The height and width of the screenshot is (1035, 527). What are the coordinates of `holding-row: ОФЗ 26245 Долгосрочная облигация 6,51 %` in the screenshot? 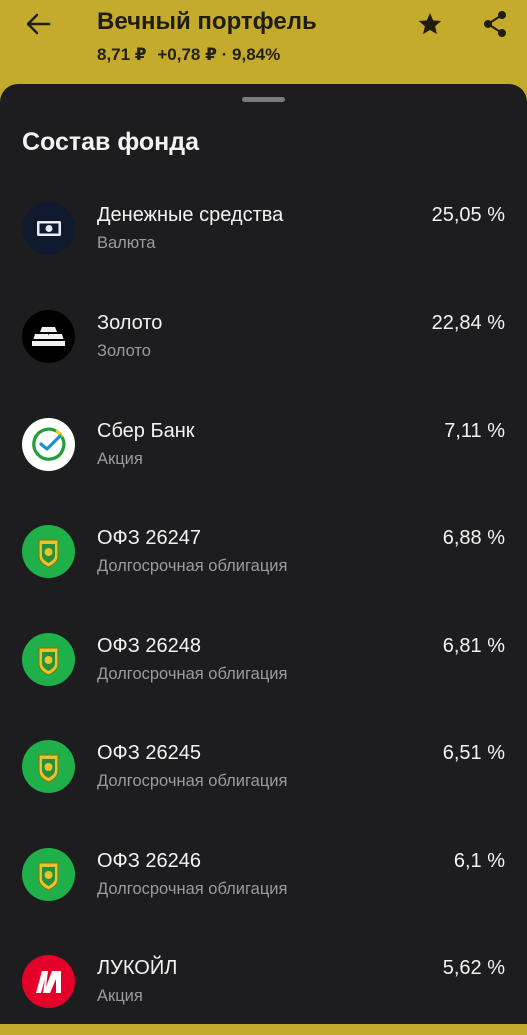 It's located at (263, 780).